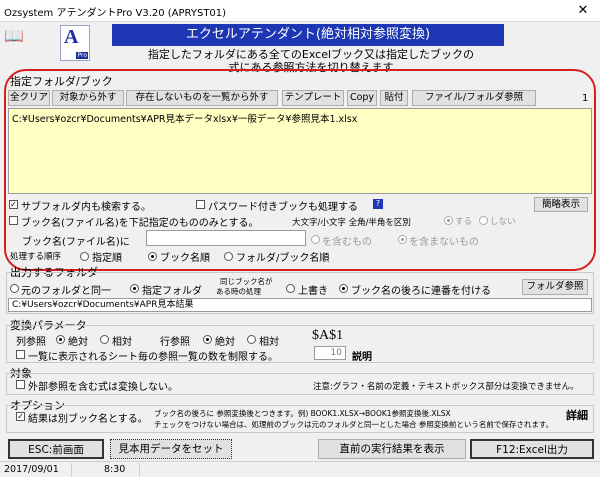 Image resolution: width=600 pixels, height=477 pixels. I want to click on status-date: 2017/09/01, so click(36, 470).